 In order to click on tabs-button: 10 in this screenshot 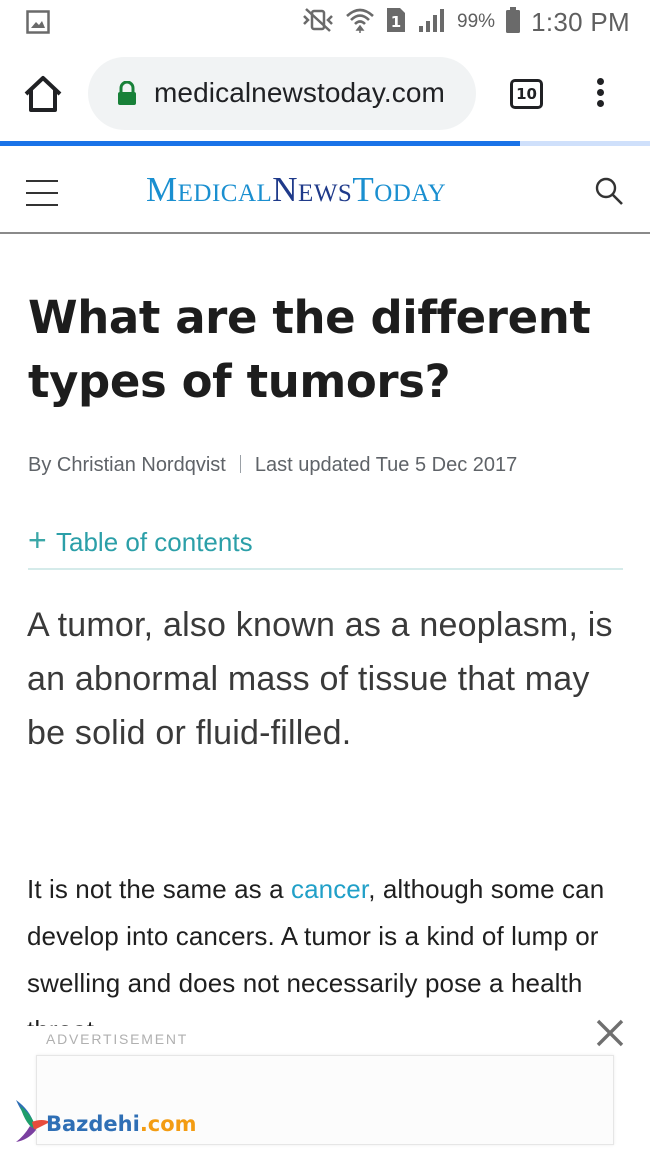, I will do `click(526, 94)`.